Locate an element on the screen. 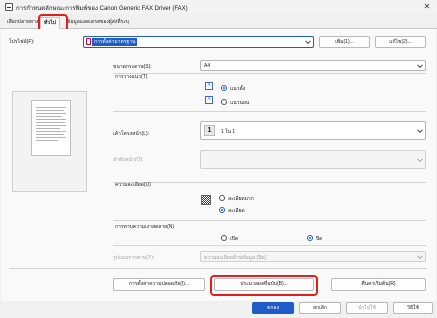 This screenshot has width=437, height=318. watermark-type-select: ความละเอียดด้านข้อมูล (ปิด) is located at coordinates (313, 256).